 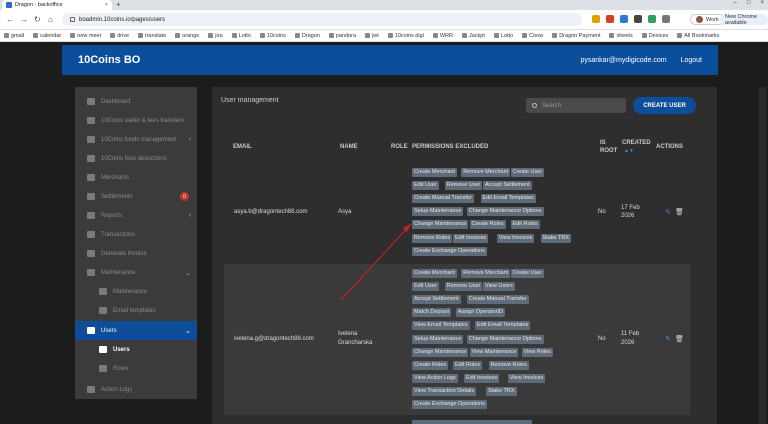 I want to click on scrollbar, so click(x=762, y=255).